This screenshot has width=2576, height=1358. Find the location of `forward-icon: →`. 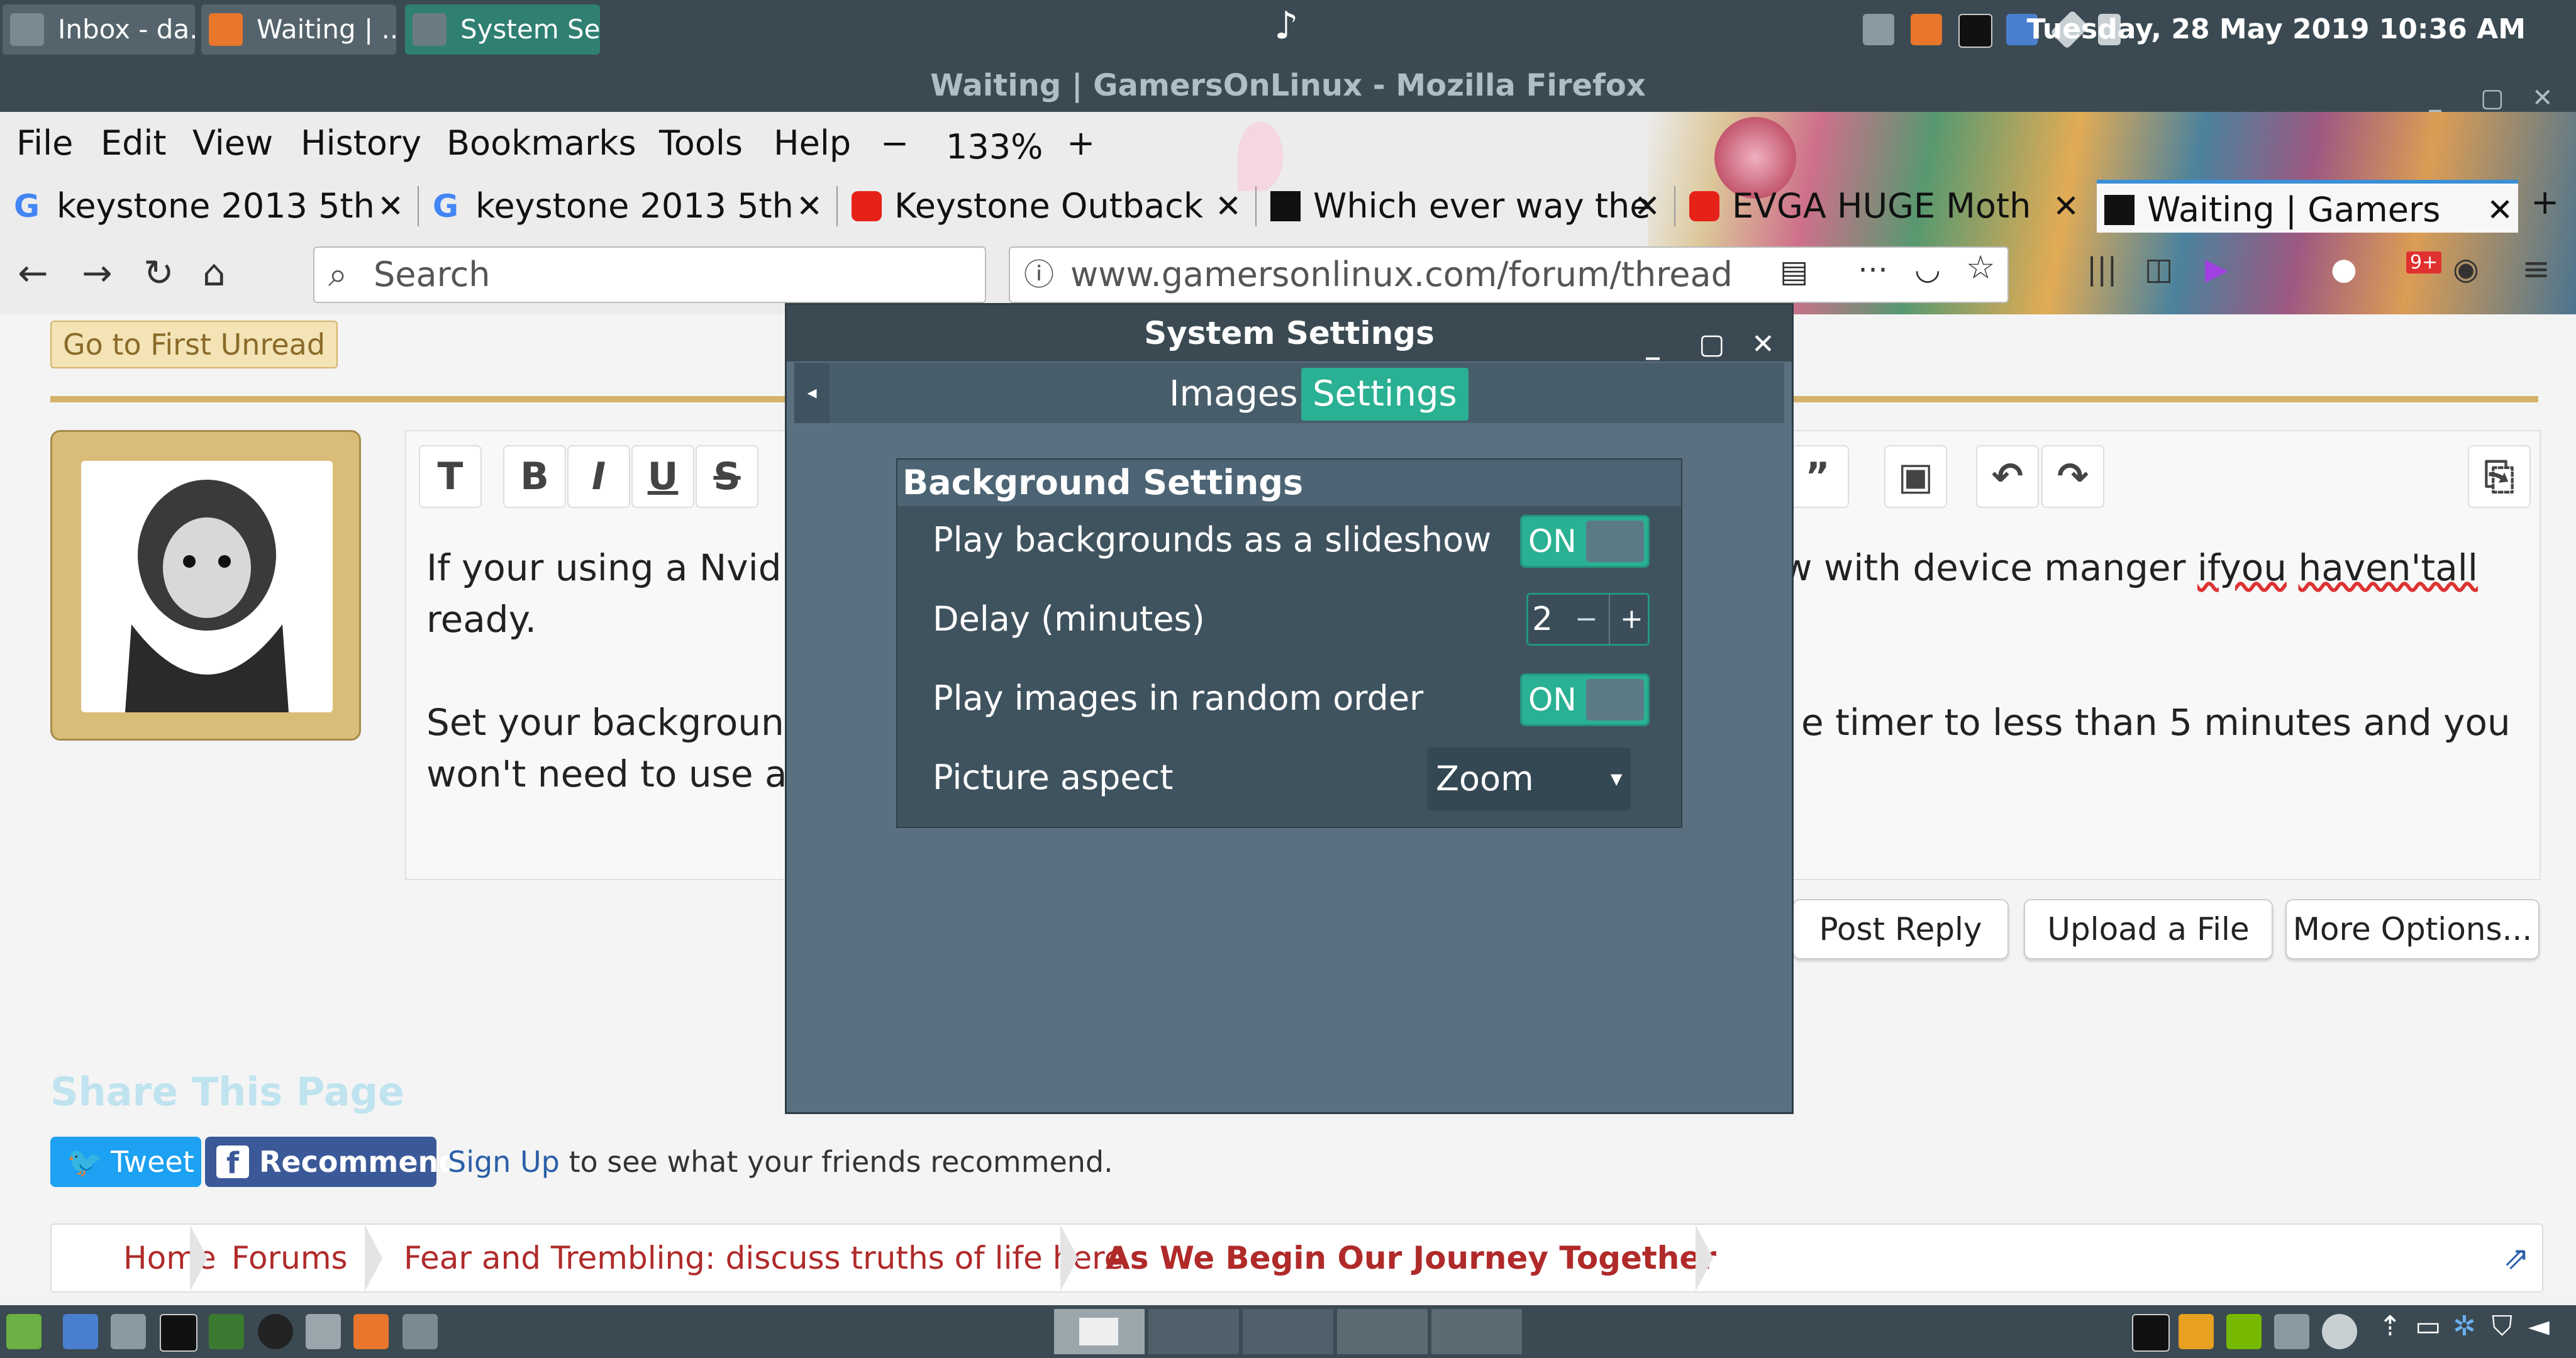

forward-icon: → is located at coordinates (97, 272).